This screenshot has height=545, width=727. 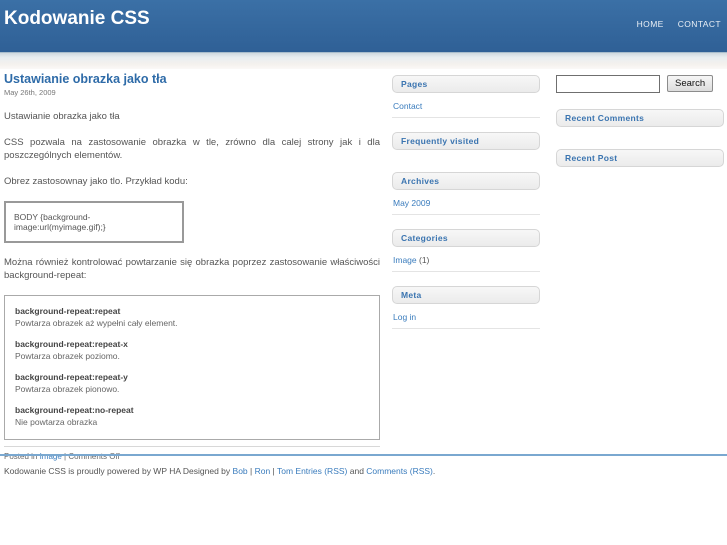 I want to click on search-input, so click(x=608, y=84).